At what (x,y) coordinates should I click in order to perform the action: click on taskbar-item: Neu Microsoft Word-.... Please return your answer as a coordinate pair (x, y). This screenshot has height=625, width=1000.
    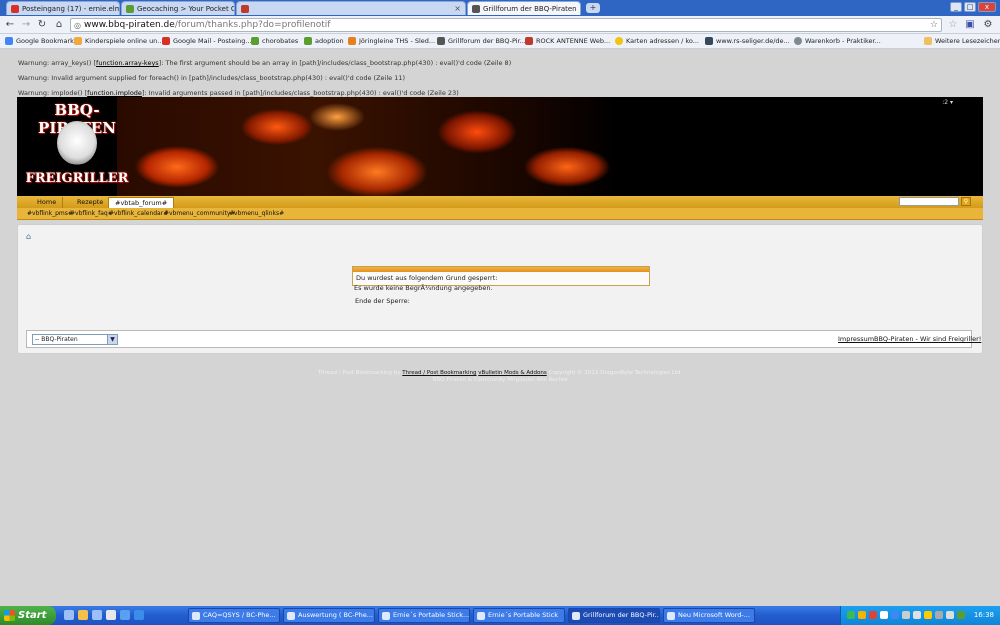
    Looking at the image, I should click on (709, 615).